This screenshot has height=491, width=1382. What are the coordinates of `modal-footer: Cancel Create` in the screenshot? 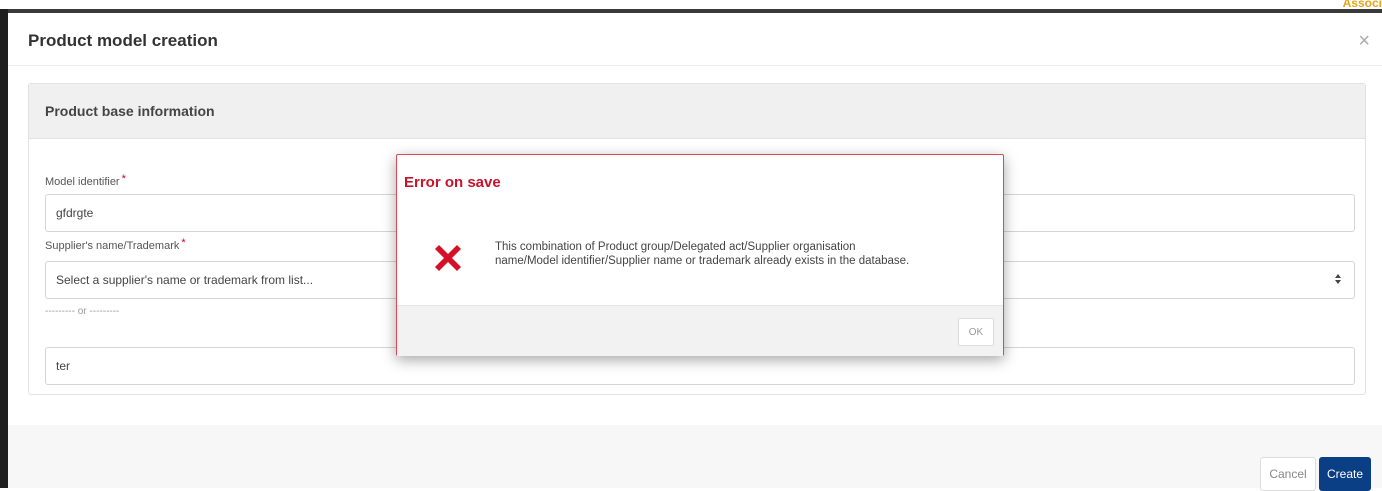 It's located at (695, 458).